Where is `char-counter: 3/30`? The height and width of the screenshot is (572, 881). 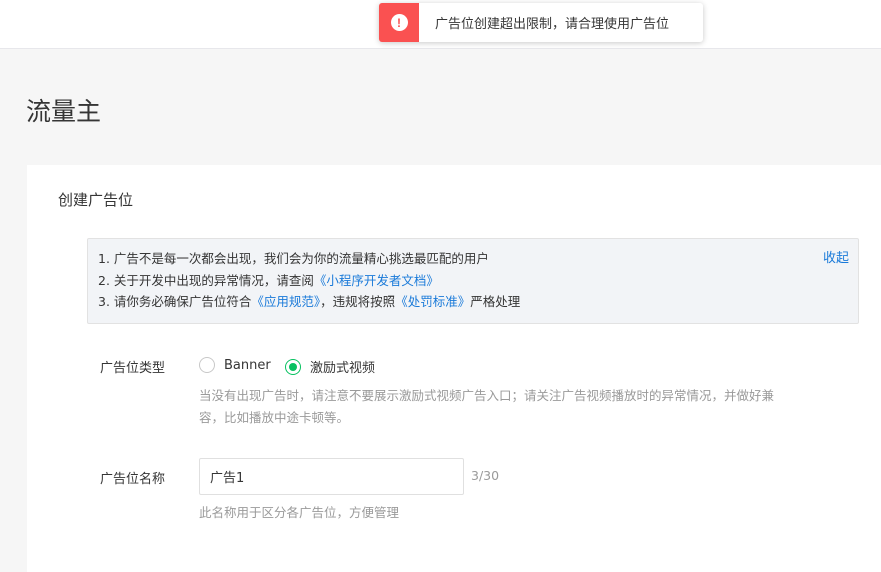
char-counter: 3/30 is located at coordinates (485, 475).